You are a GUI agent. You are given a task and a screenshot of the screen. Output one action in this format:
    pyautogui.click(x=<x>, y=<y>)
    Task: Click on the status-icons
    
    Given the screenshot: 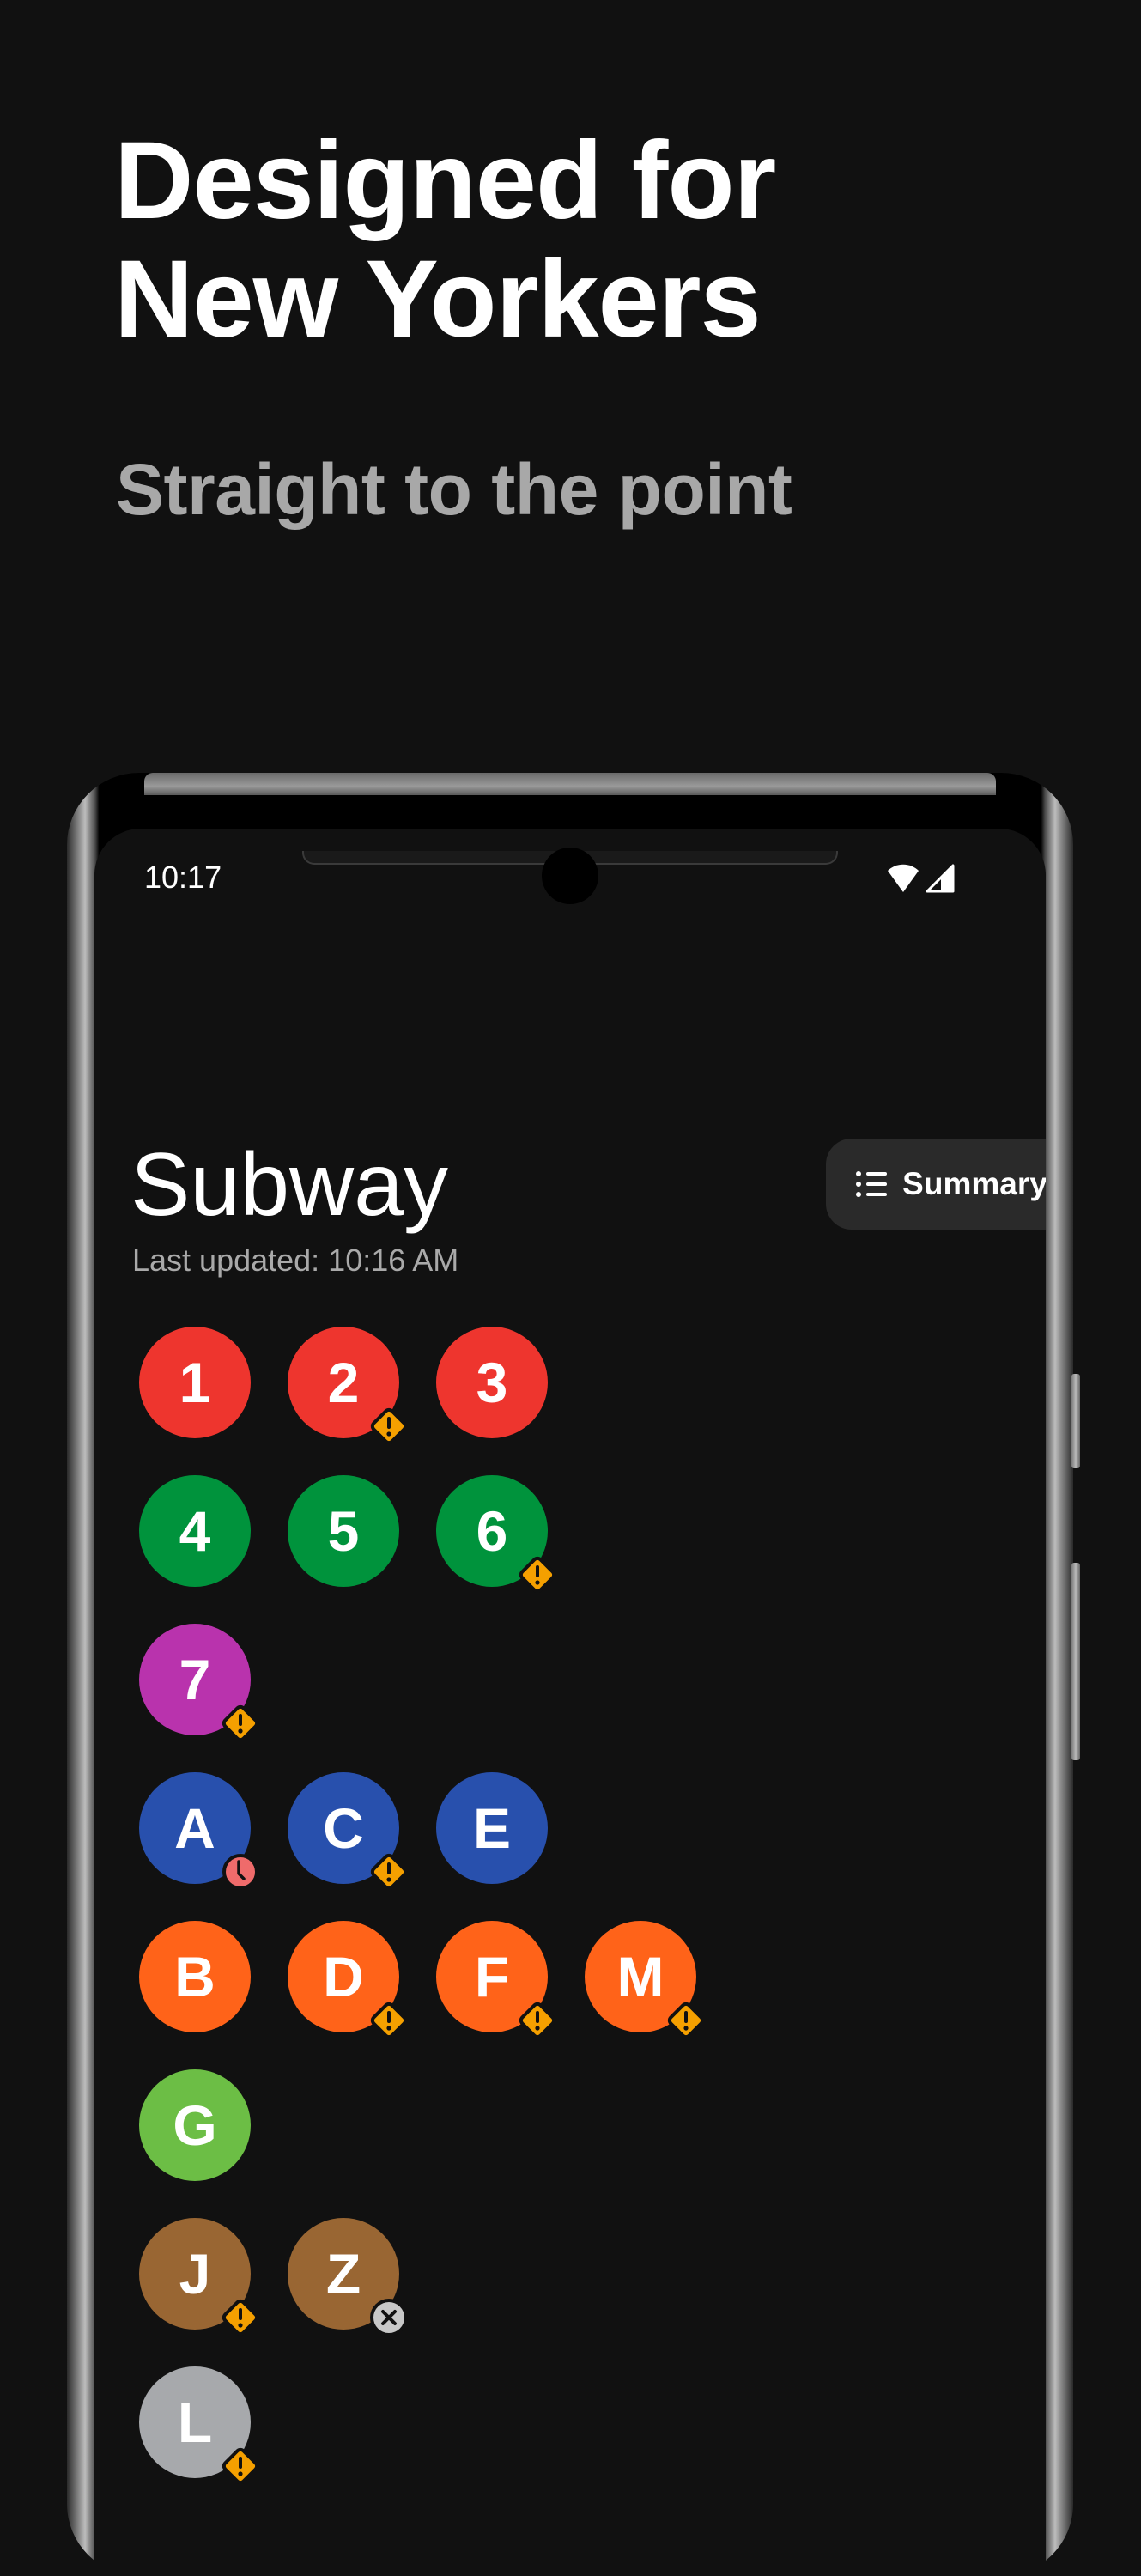 What is the action you would take?
    pyautogui.click(x=920, y=878)
    